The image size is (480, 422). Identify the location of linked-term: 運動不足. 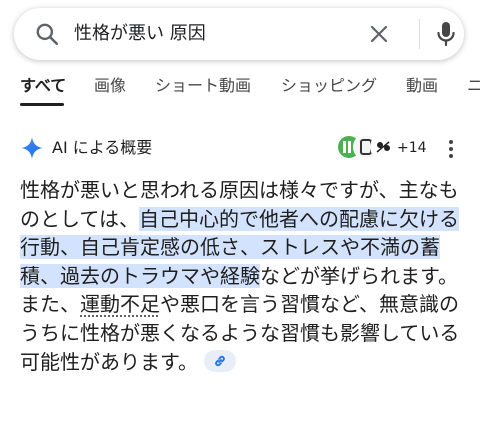
(120, 304).